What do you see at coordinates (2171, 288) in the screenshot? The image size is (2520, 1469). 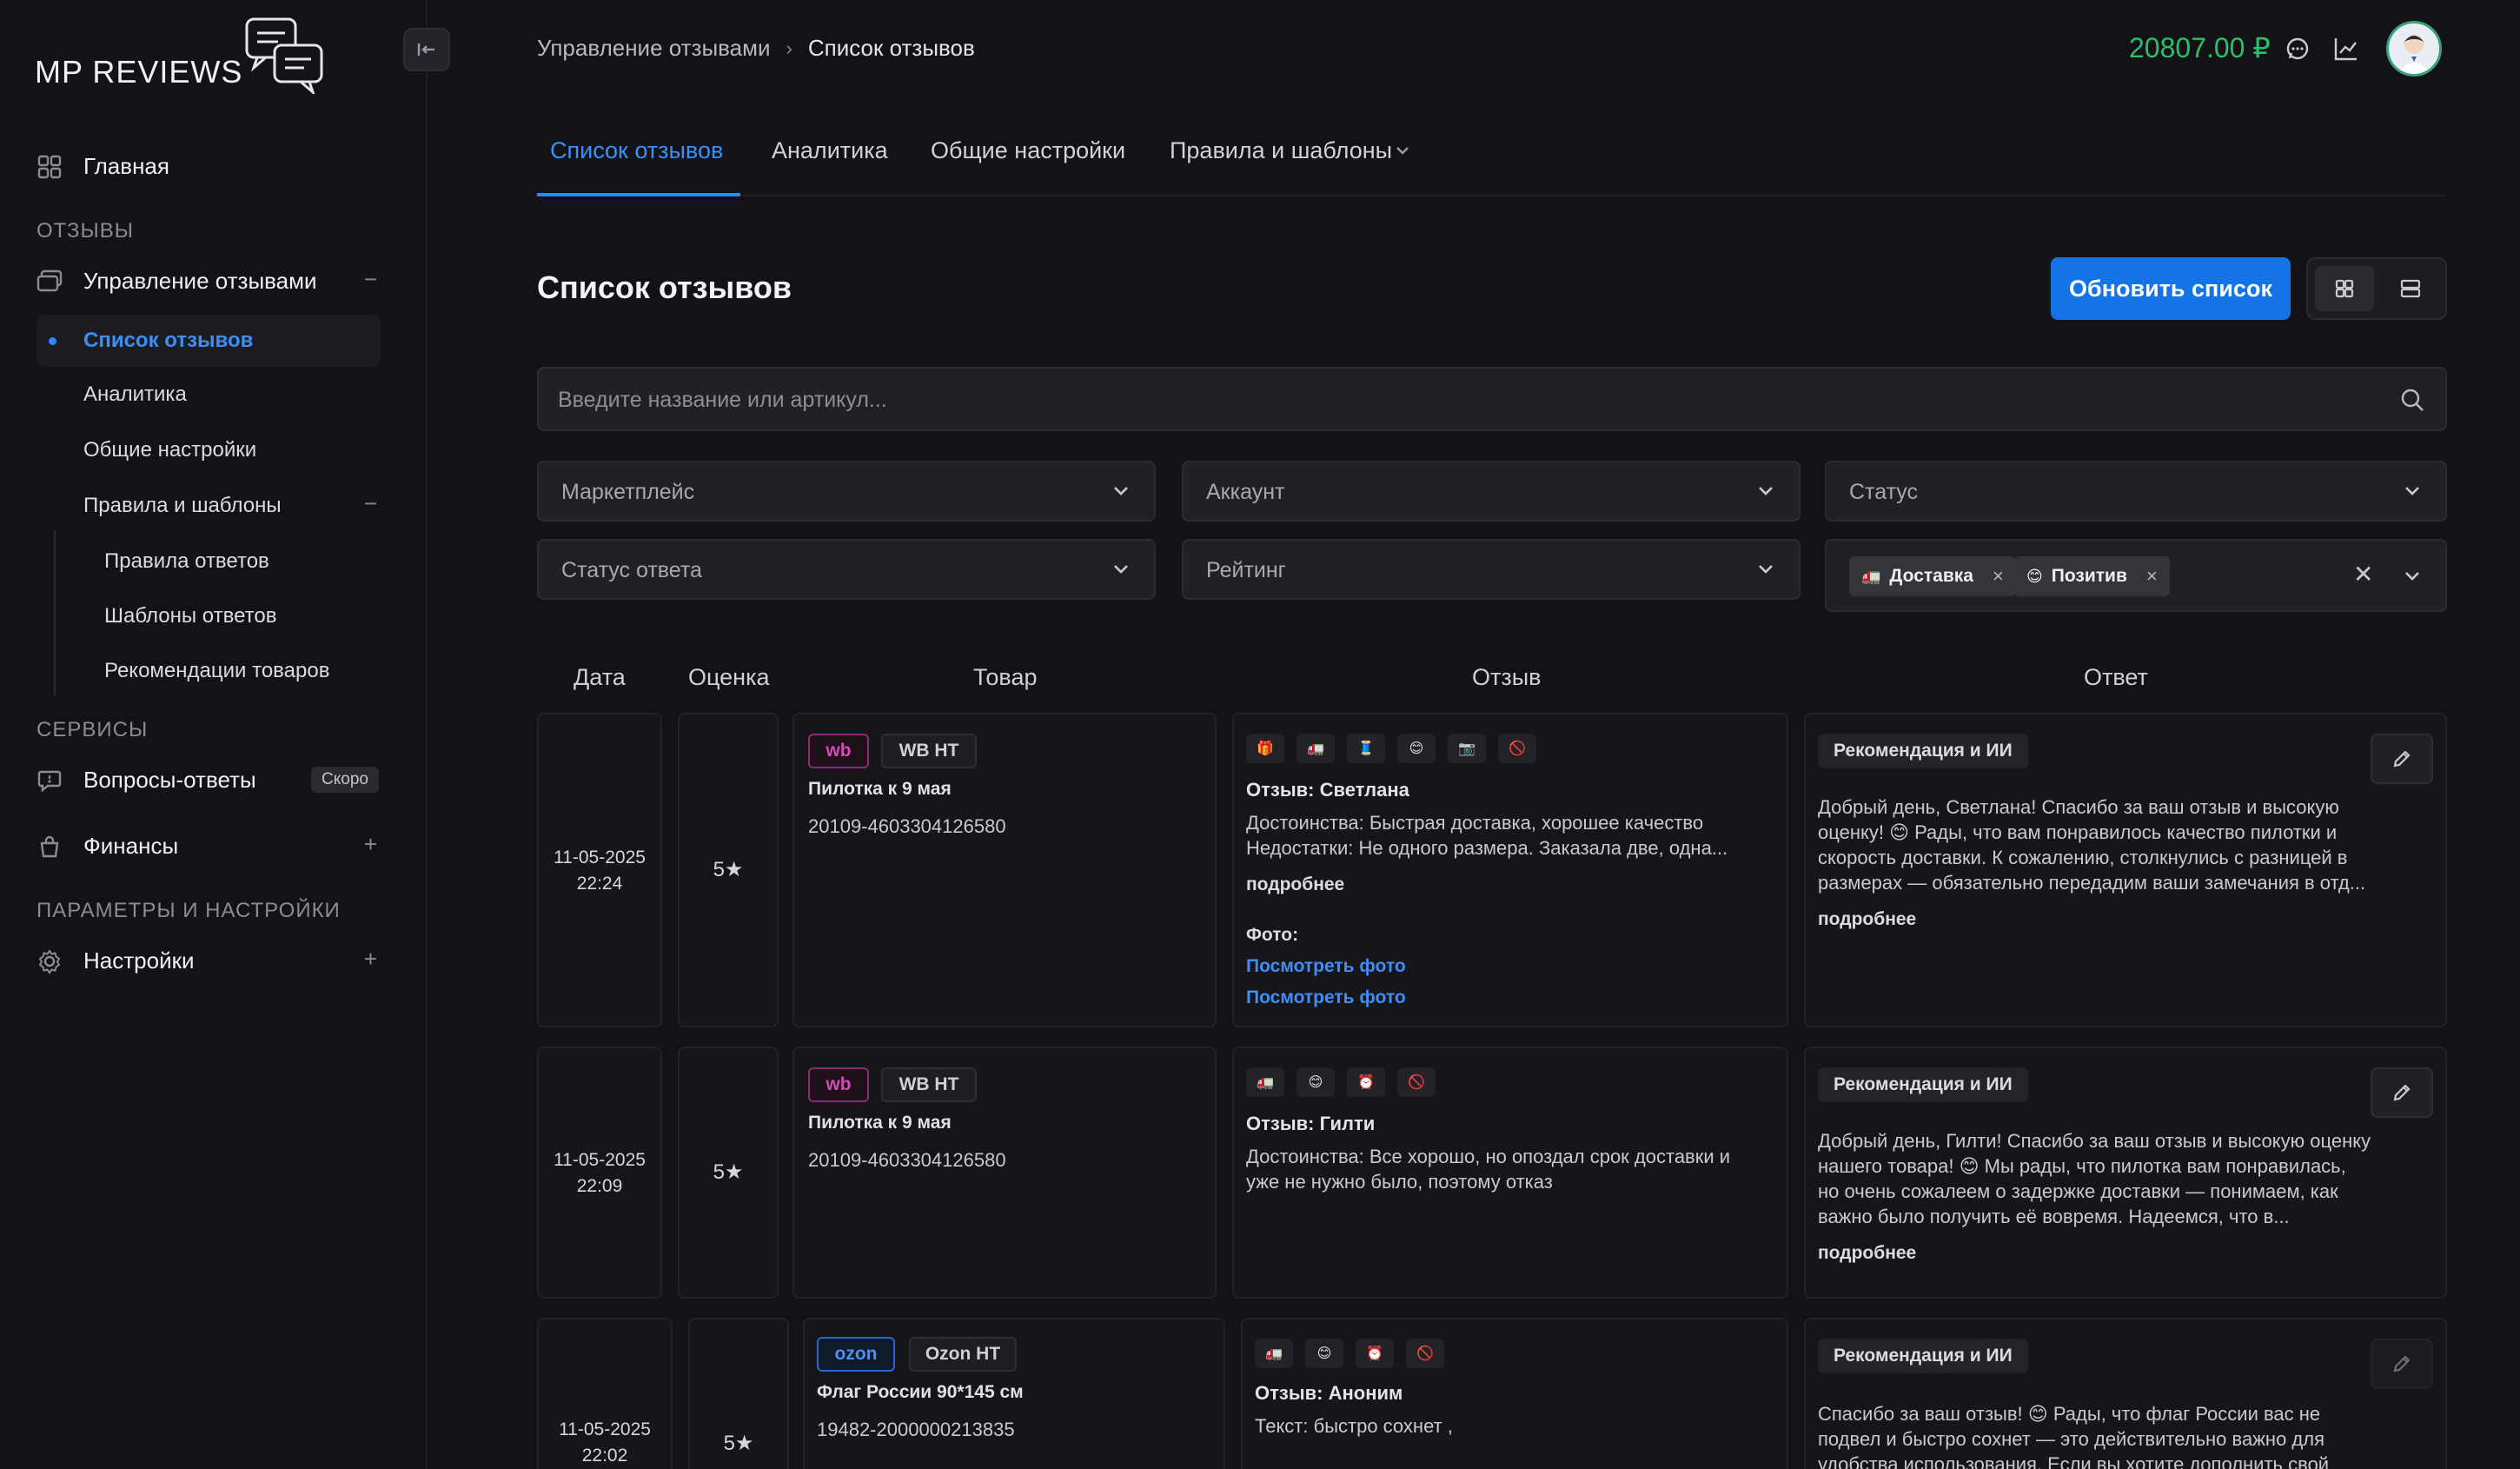 I see `refresh-list-button: Обновить список` at bounding box center [2171, 288].